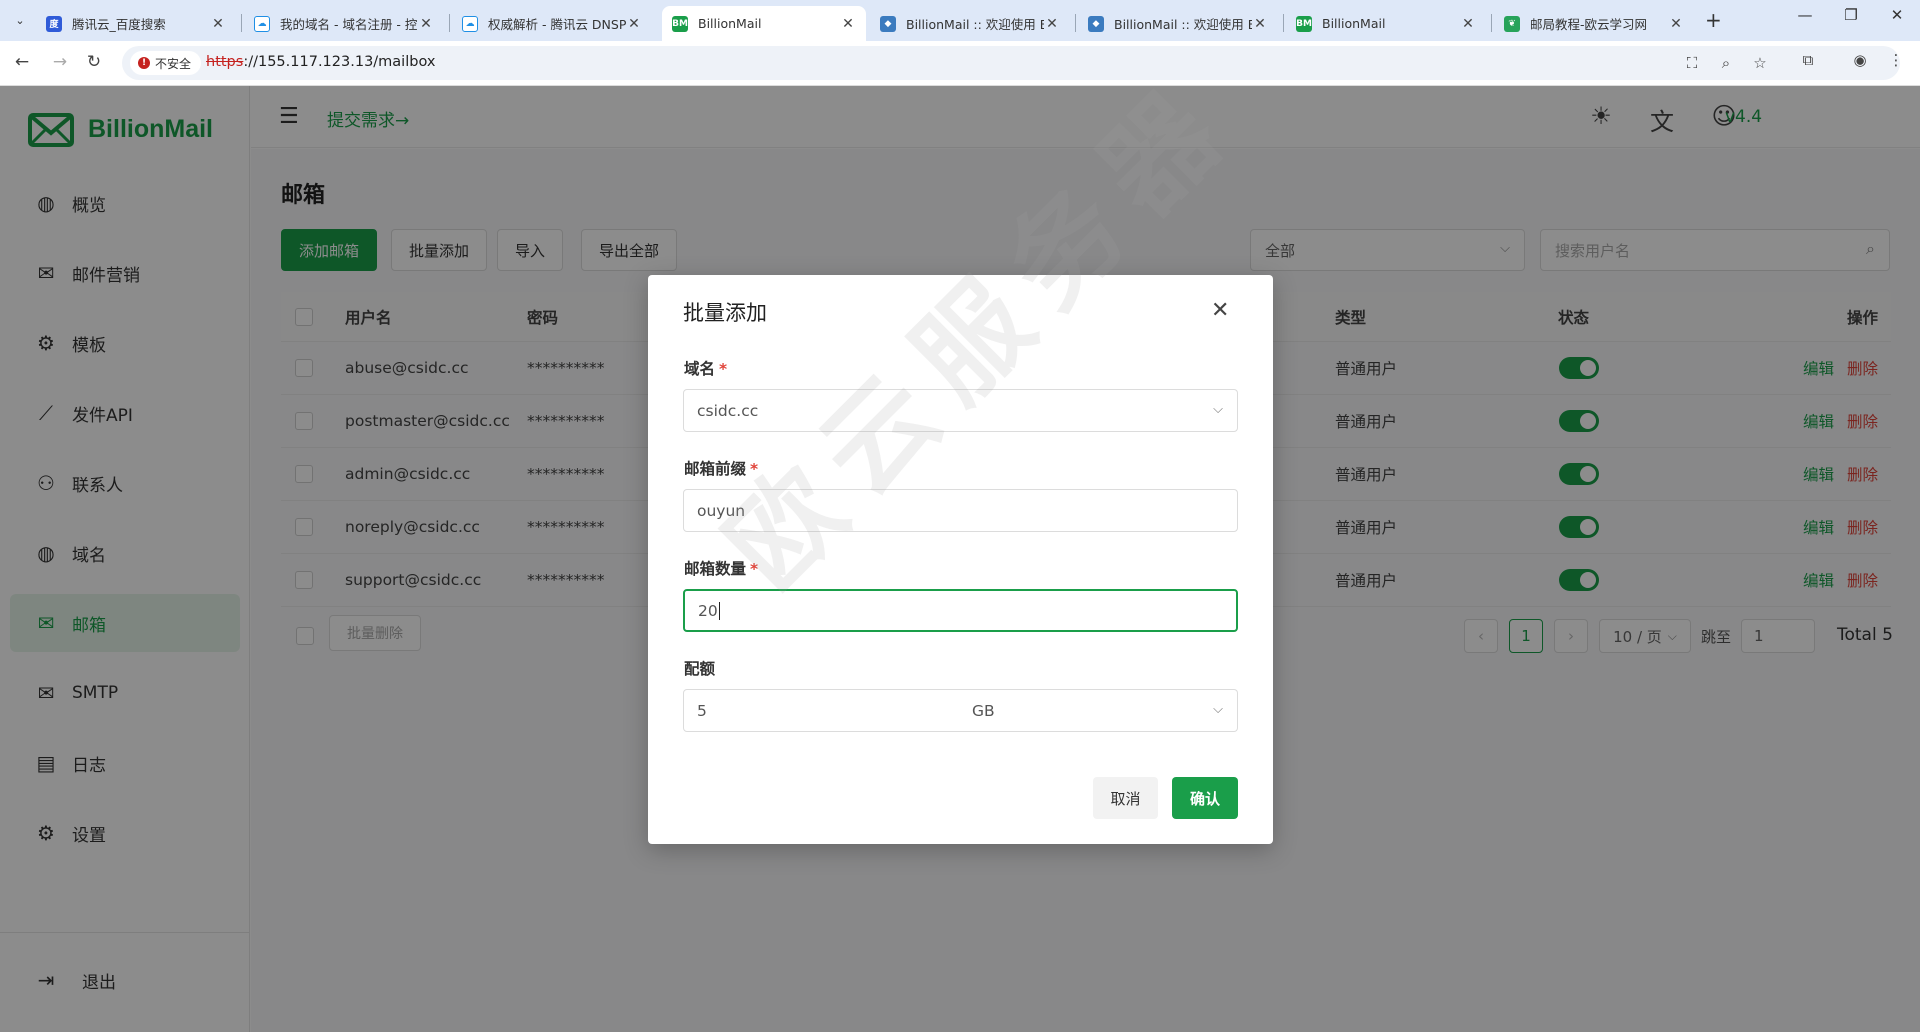 The image size is (1920, 1032). I want to click on browser-tab: BM BillionMail ✕, so click(1386, 23).